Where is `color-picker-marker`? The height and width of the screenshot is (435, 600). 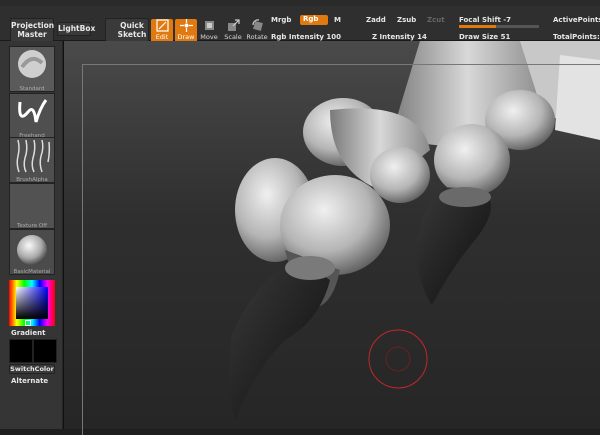
color-picker-marker is located at coordinates (28, 323).